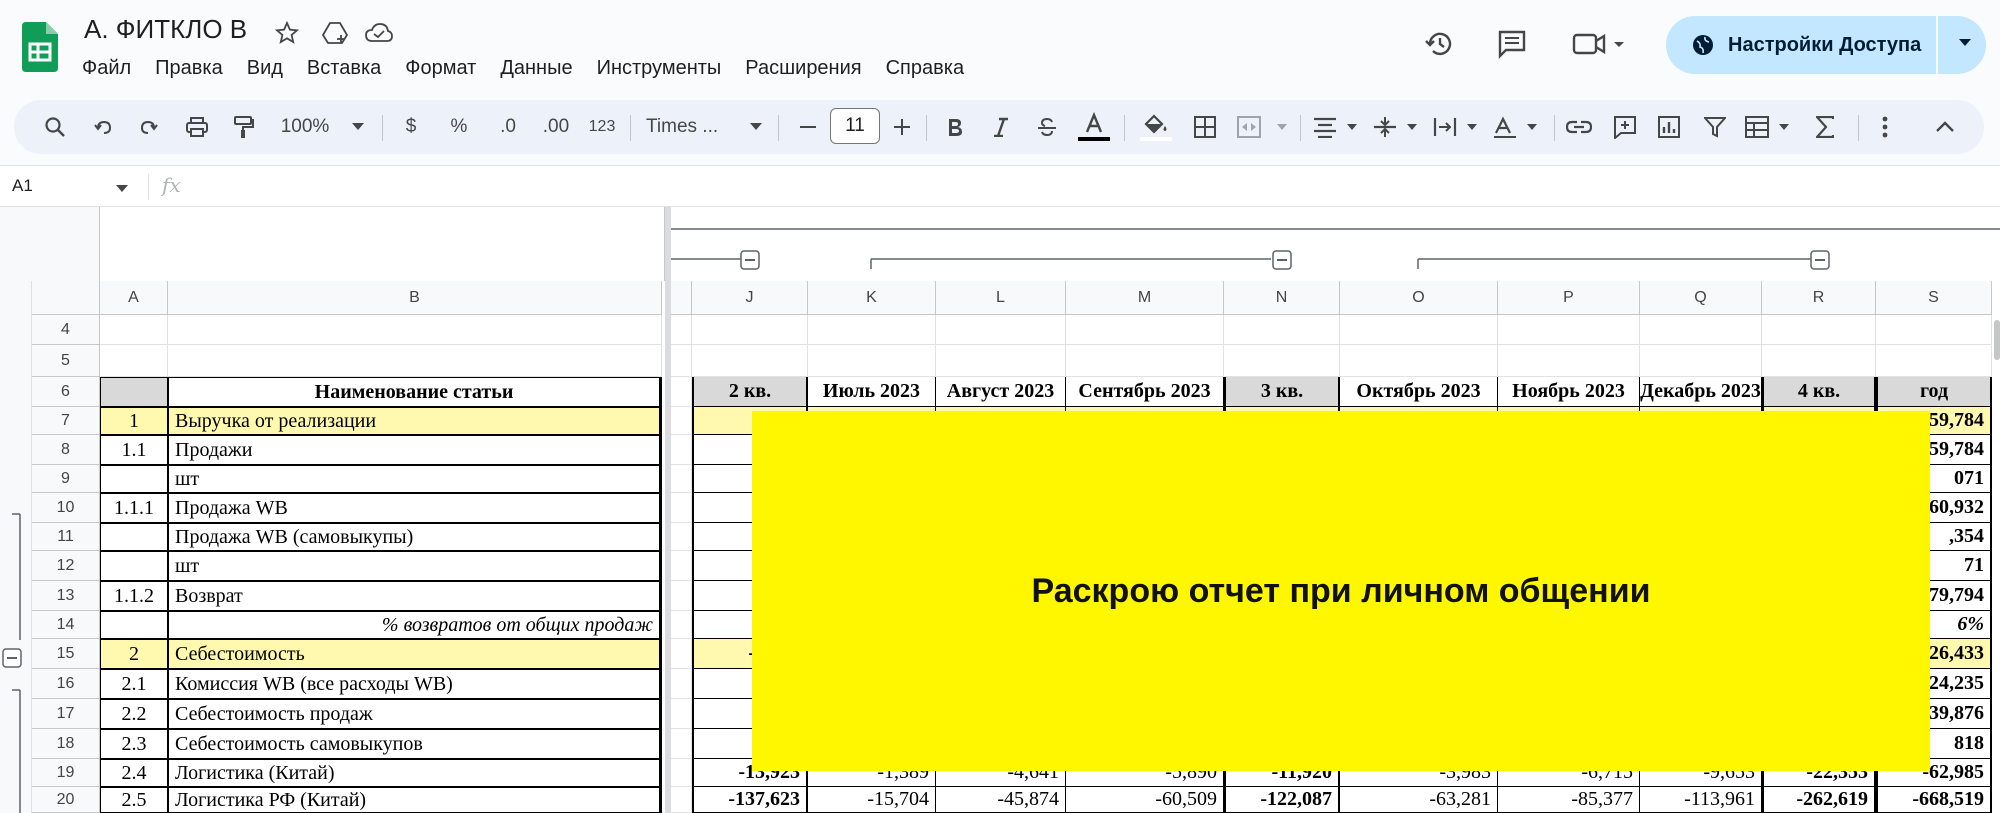 This screenshot has width=2000, height=813. What do you see at coordinates (134, 508) in the screenshot?
I see `cell-a: 1.1.1` at bounding box center [134, 508].